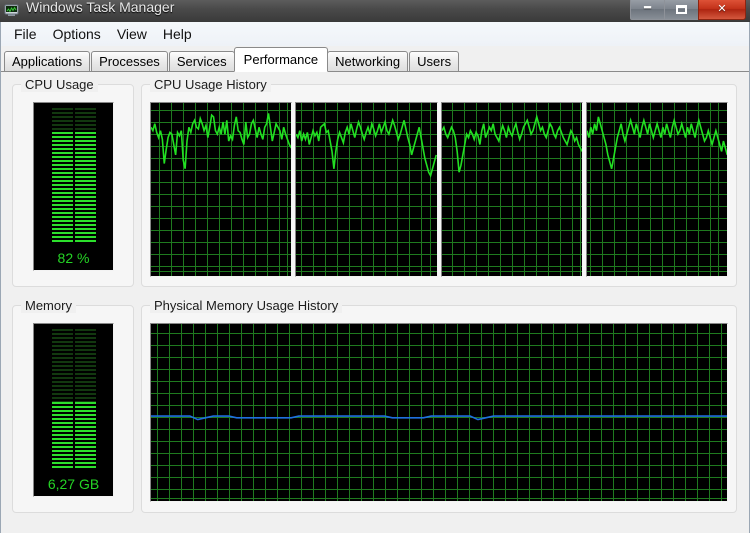 The image size is (750, 533). I want to click on cpu-usage-group: CPU Usage 82 %, so click(73, 182).